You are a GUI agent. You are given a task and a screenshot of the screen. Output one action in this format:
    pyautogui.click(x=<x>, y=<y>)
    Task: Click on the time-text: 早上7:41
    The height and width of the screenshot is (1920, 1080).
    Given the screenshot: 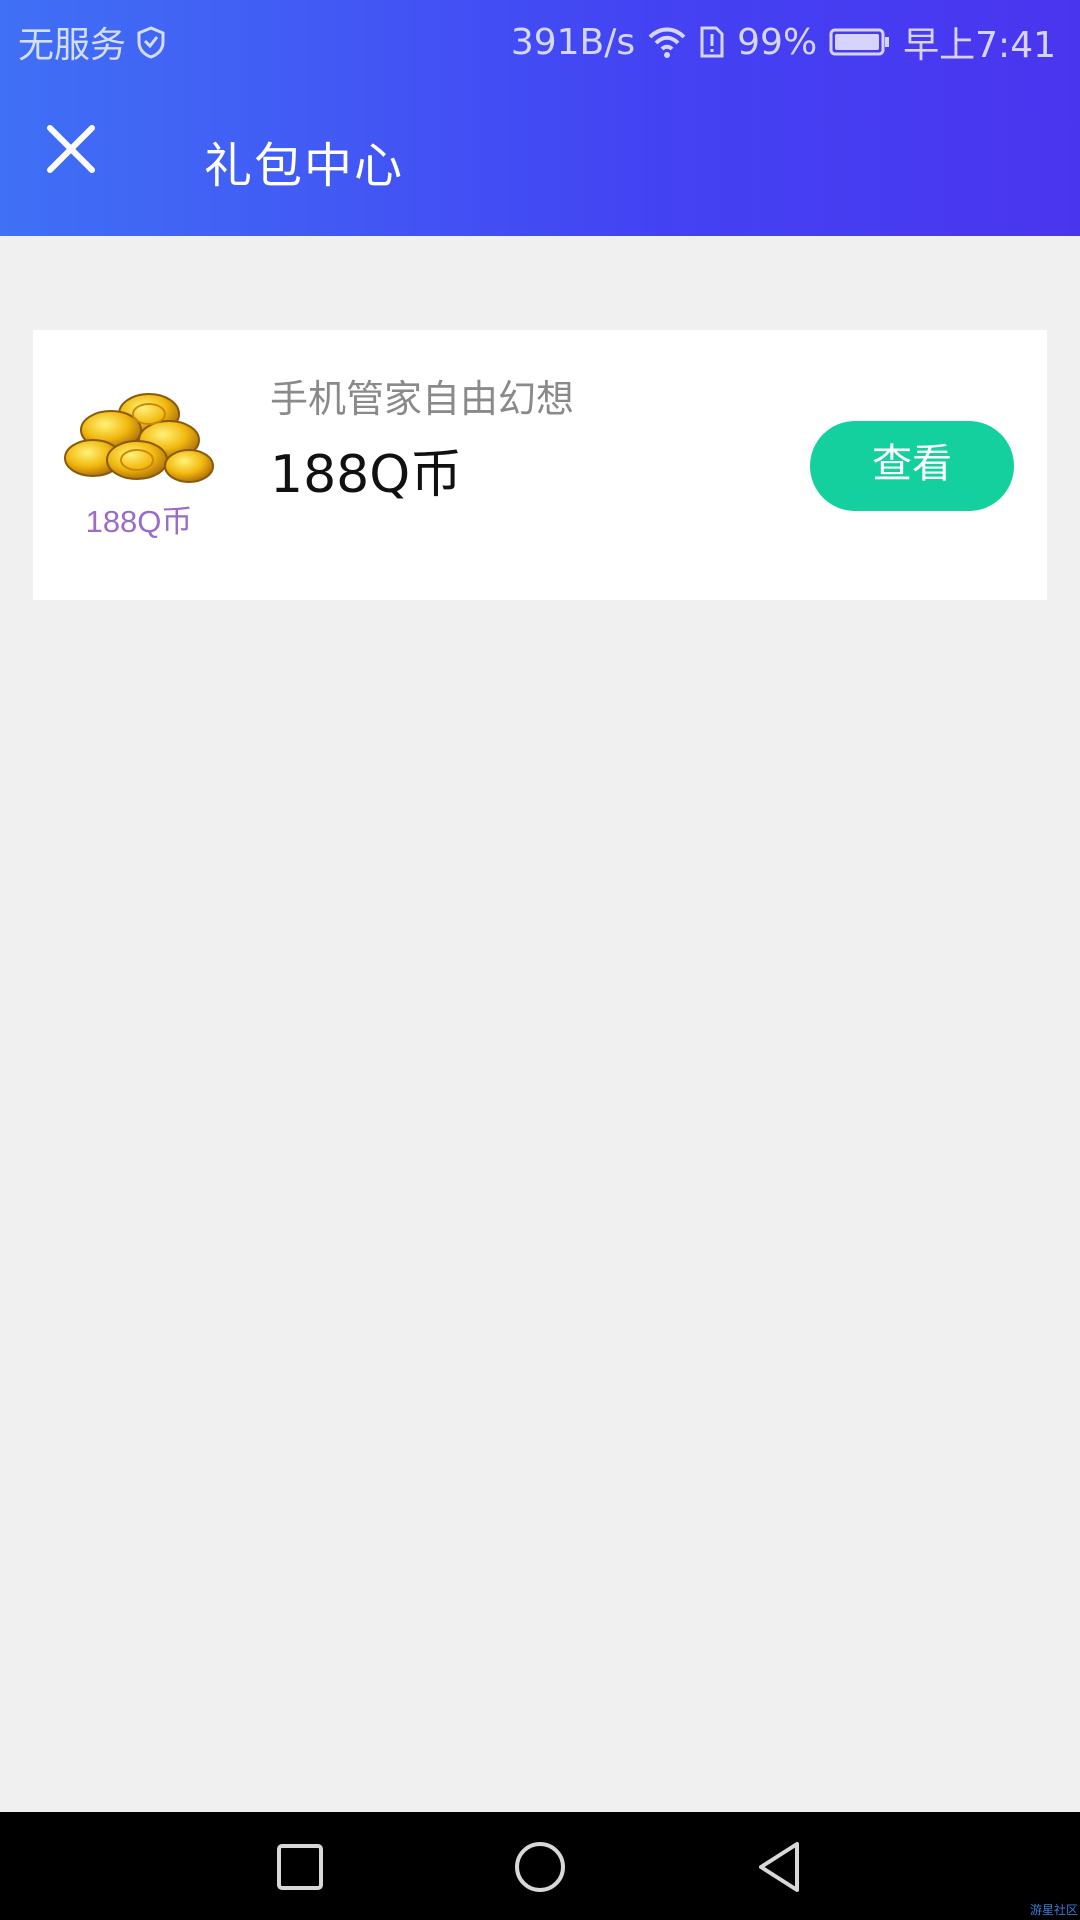 What is the action you would take?
    pyautogui.click(x=979, y=45)
    